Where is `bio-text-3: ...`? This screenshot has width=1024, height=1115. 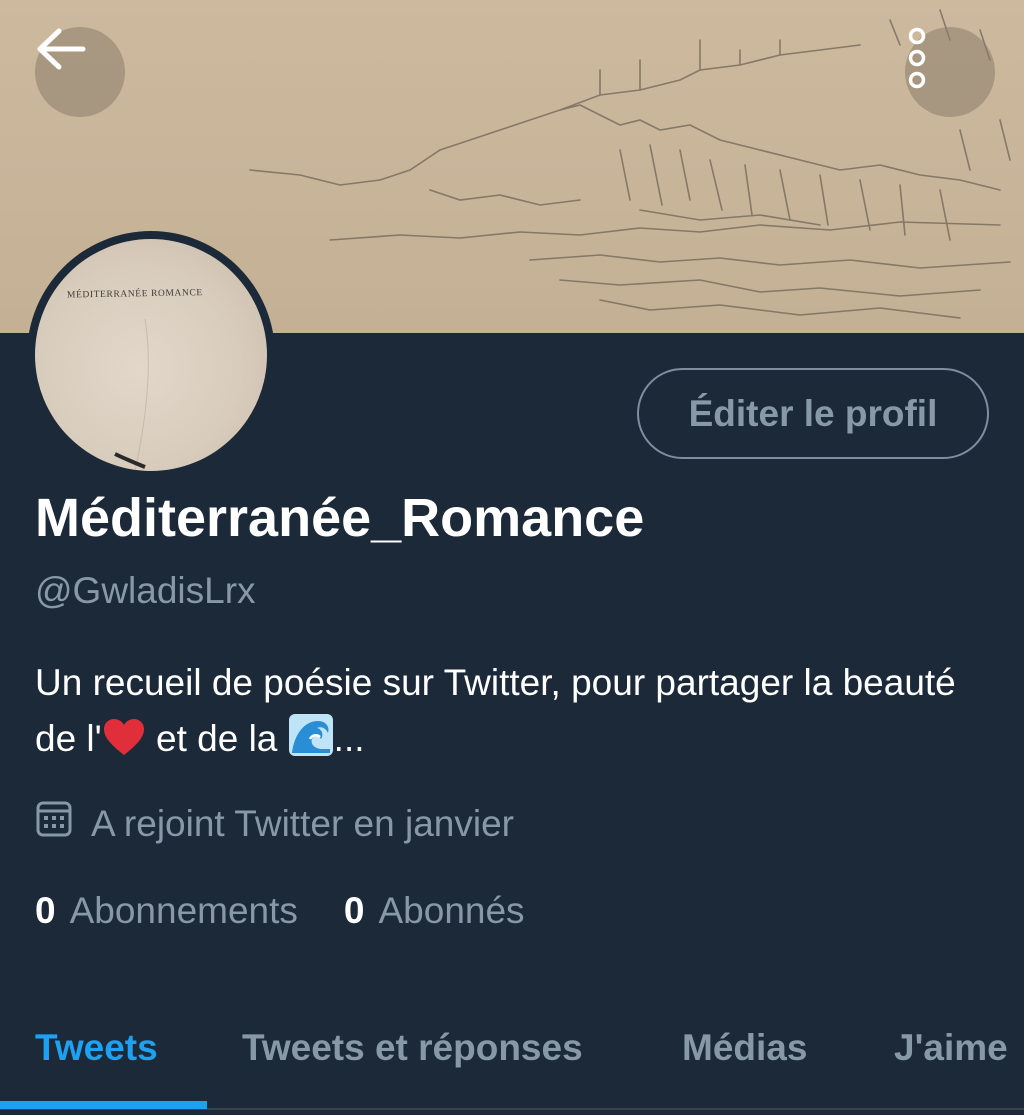 bio-text-3: ... is located at coordinates (349, 738).